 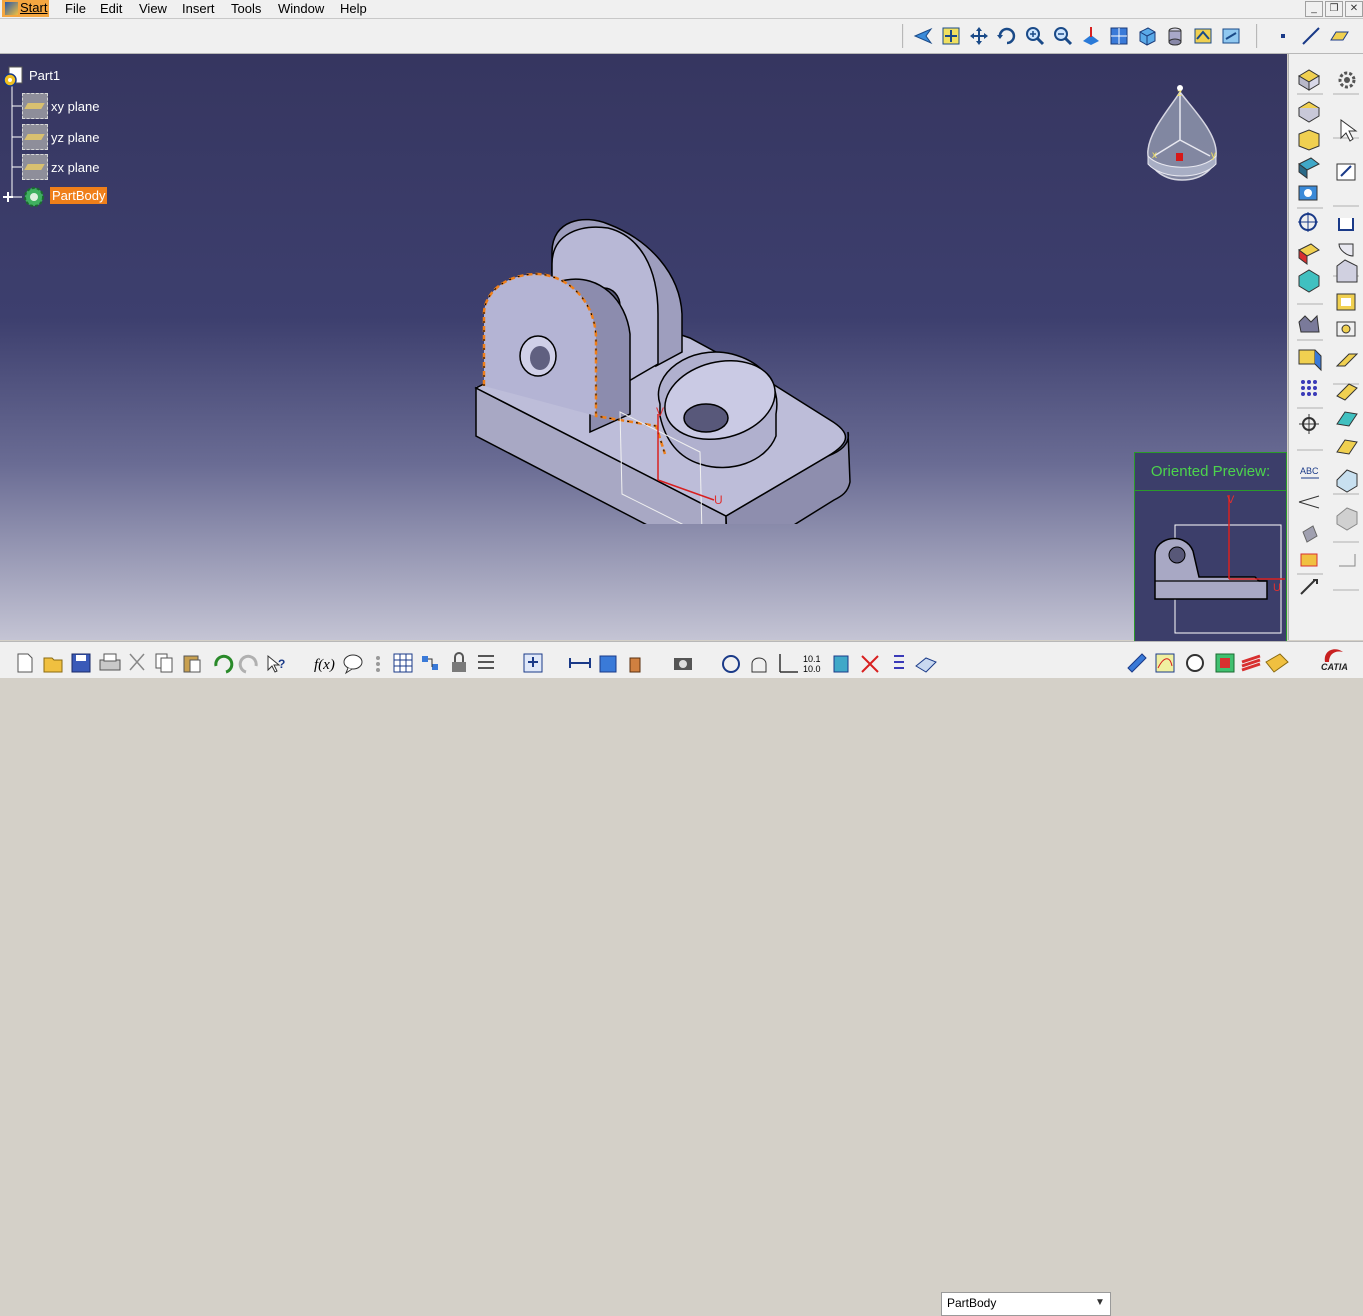 I want to click on menu-insert: Insert, so click(x=198, y=8).